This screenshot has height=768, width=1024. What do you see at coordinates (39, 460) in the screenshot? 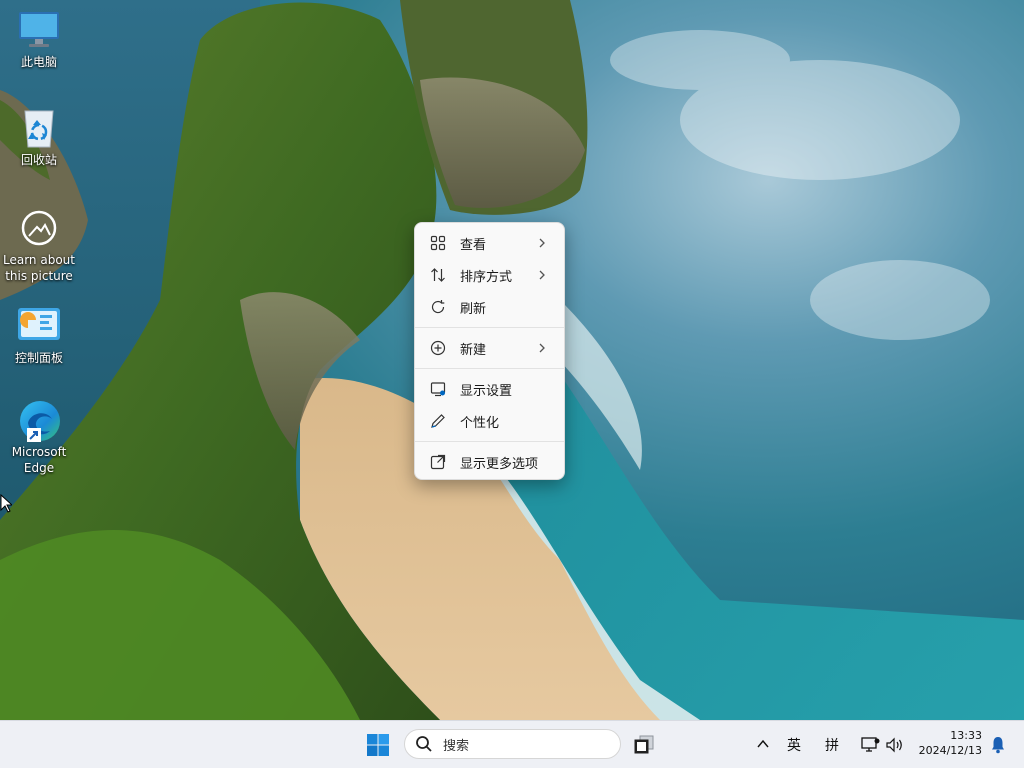
I see `desktop-icon-label: Microsoft Edge` at bounding box center [39, 460].